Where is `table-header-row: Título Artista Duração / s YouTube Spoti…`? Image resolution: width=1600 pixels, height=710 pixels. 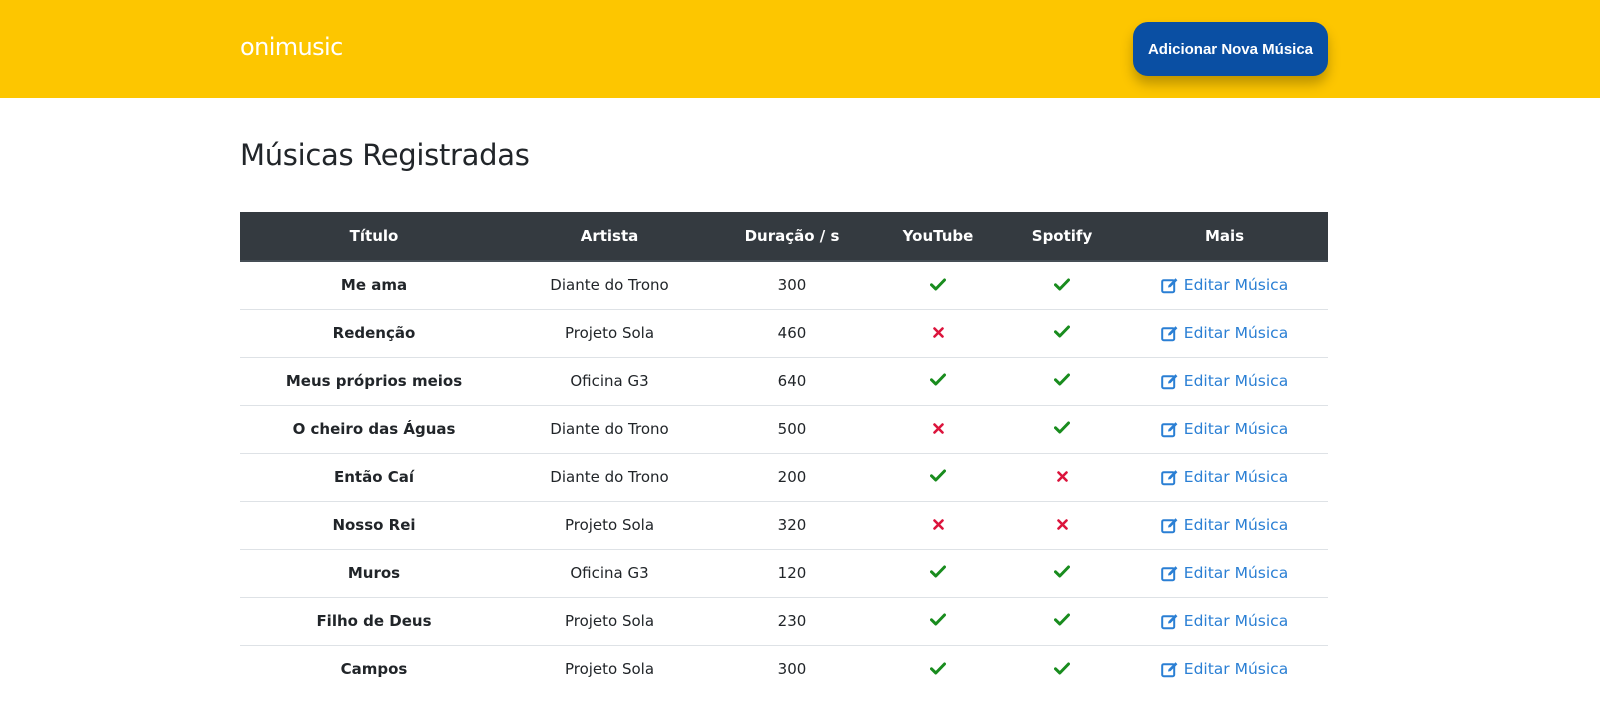 table-header-row: Título Artista Duração / s YouTube Spoti… is located at coordinates (784, 237).